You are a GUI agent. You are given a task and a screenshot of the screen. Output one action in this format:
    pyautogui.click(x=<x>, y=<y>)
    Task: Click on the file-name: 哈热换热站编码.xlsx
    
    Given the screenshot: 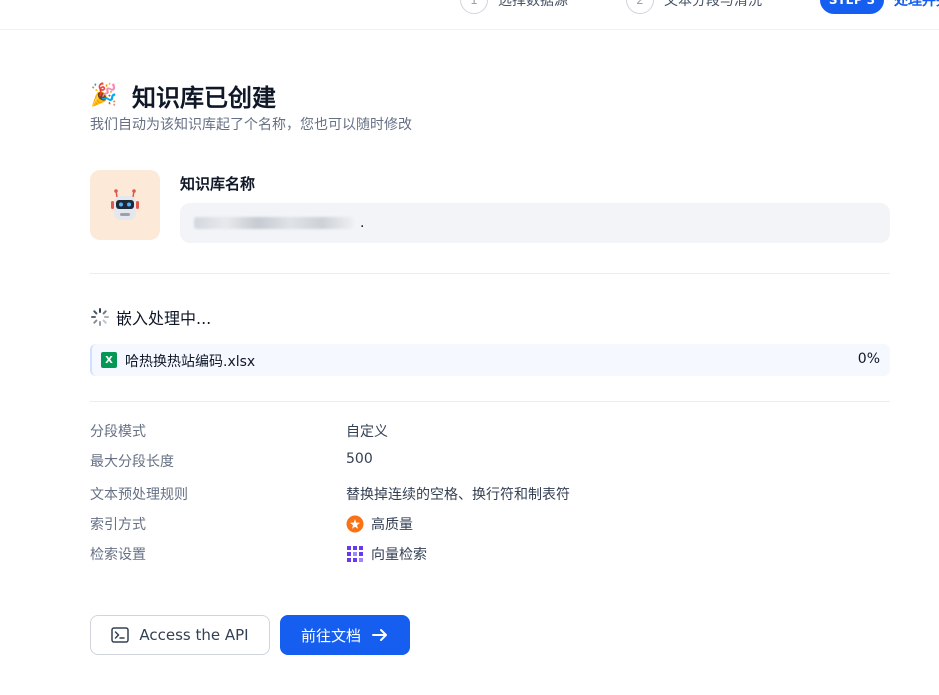 What is the action you would take?
    pyautogui.click(x=190, y=362)
    